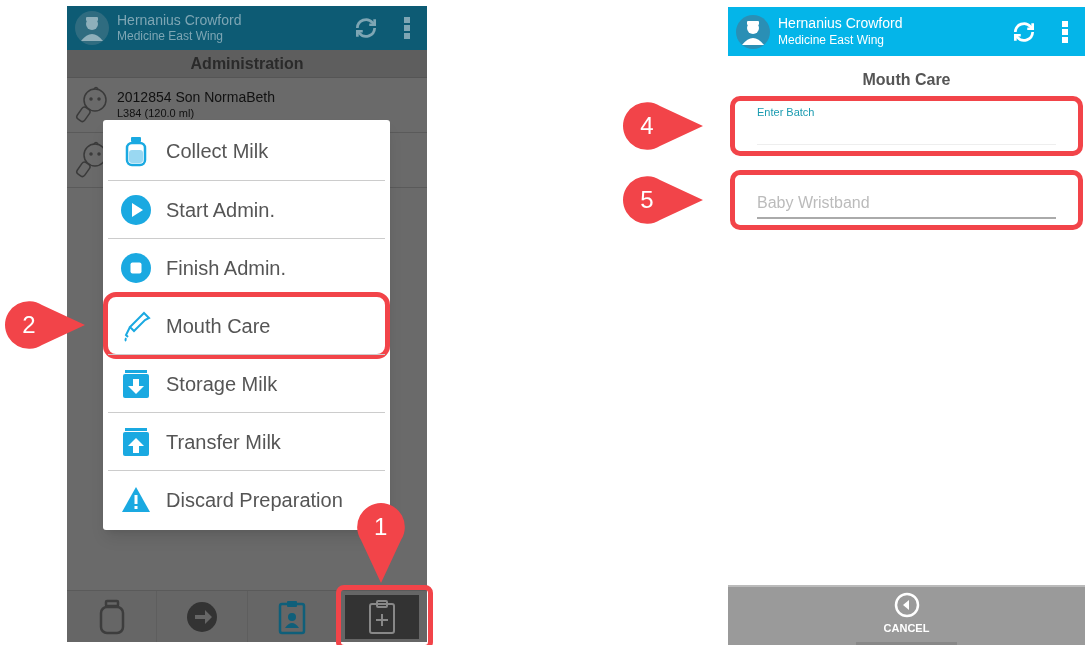 The height and width of the screenshot is (645, 1085). What do you see at coordinates (218, 326) in the screenshot?
I see `menu-label: Mouth Care` at bounding box center [218, 326].